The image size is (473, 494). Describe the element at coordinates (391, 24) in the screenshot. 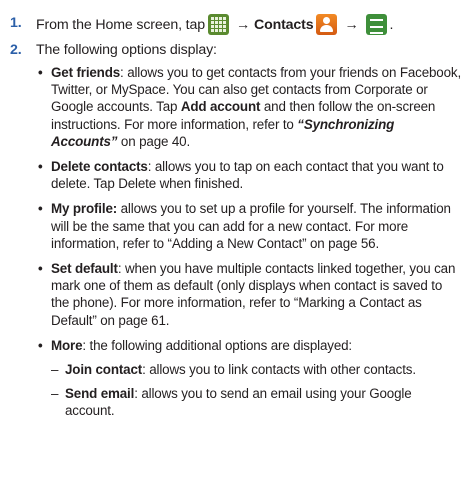

I see `step-1-period: .` at that location.